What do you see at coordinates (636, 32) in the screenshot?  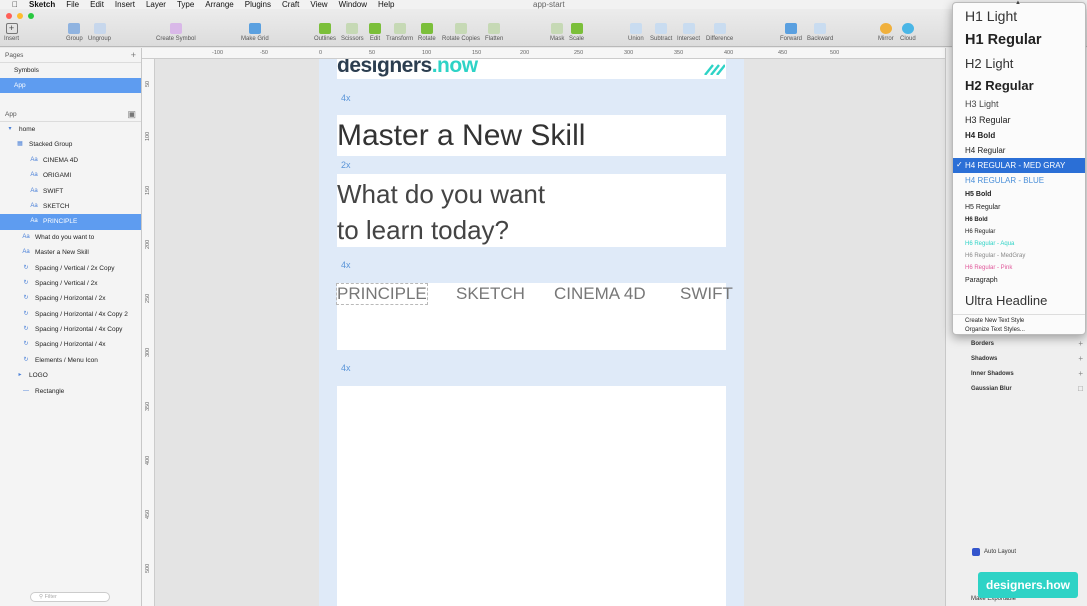 I see `union-button: Union` at bounding box center [636, 32].